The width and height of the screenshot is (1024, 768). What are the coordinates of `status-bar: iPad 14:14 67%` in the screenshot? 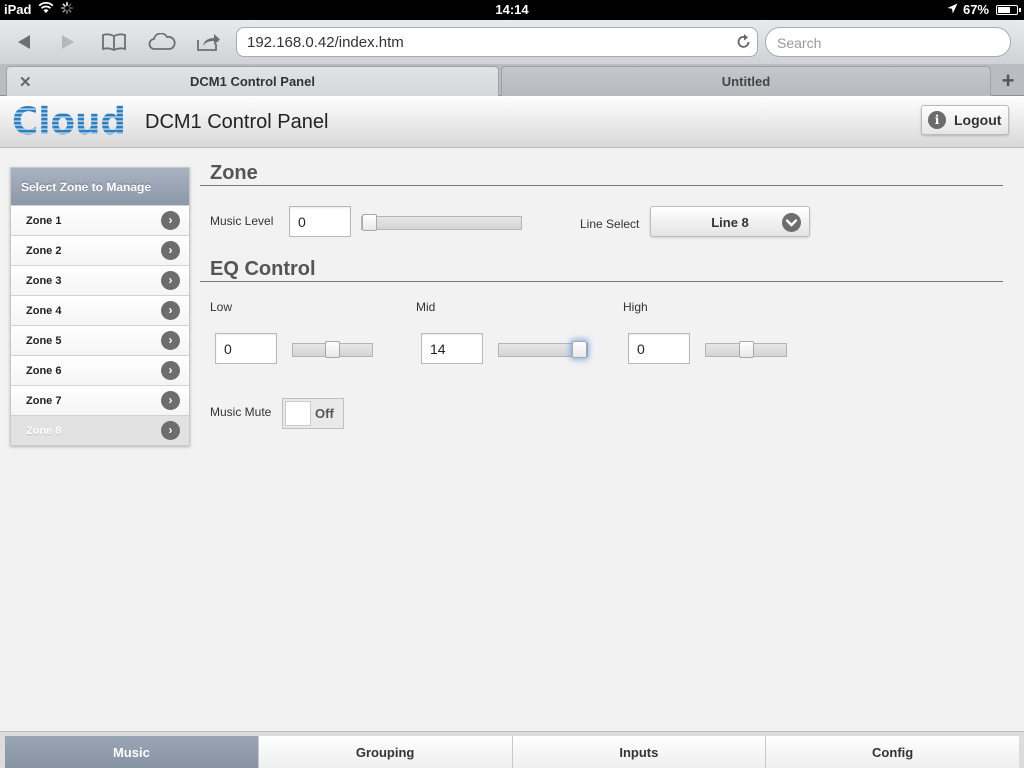 It's located at (512, 10).